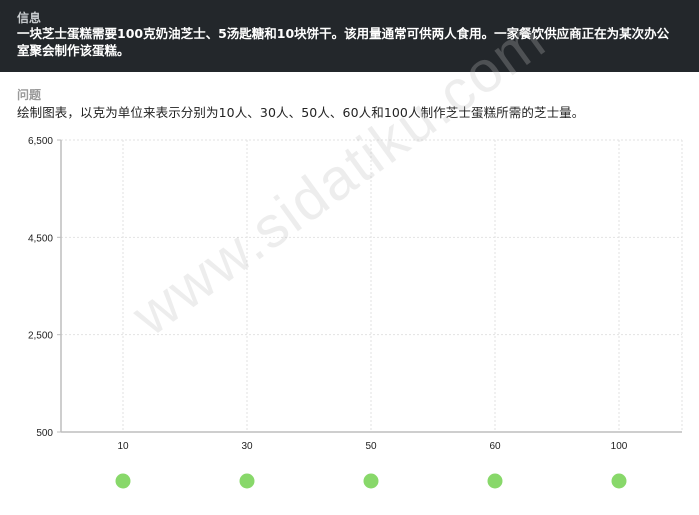  I want to click on x-tick-label: 30, so click(247, 446).